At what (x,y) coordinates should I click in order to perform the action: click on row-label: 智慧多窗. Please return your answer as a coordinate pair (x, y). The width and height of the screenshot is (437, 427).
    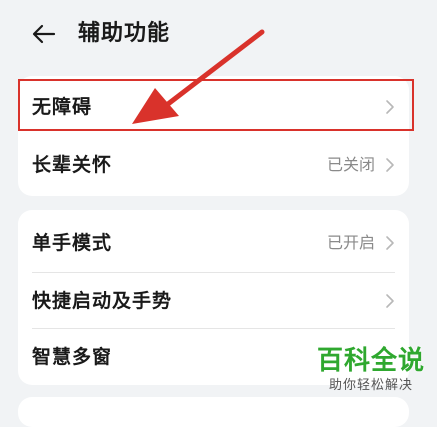
    Looking at the image, I should click on (72, 357).